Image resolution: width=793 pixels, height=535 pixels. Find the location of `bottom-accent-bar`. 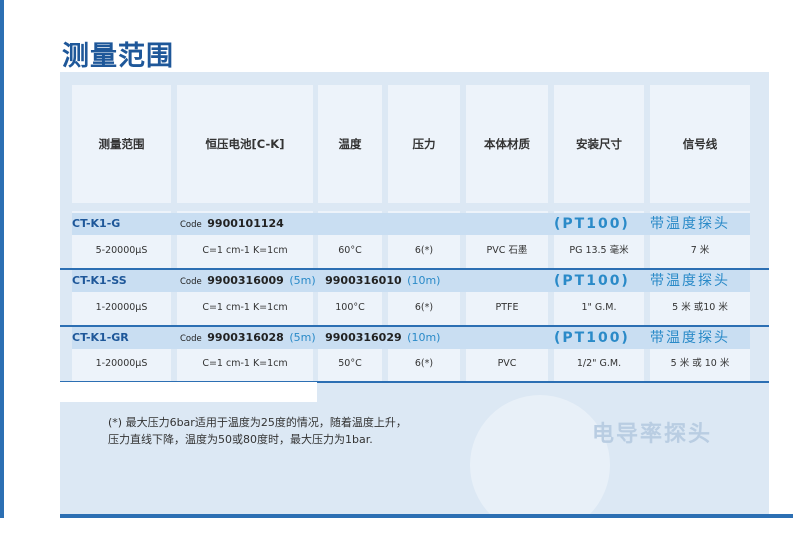

bottom-accent-bar is located at coordinates (426, 516).